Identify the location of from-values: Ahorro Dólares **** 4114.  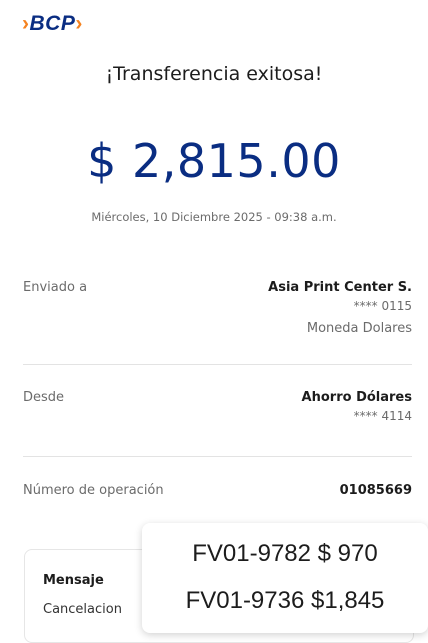
(357, 406).